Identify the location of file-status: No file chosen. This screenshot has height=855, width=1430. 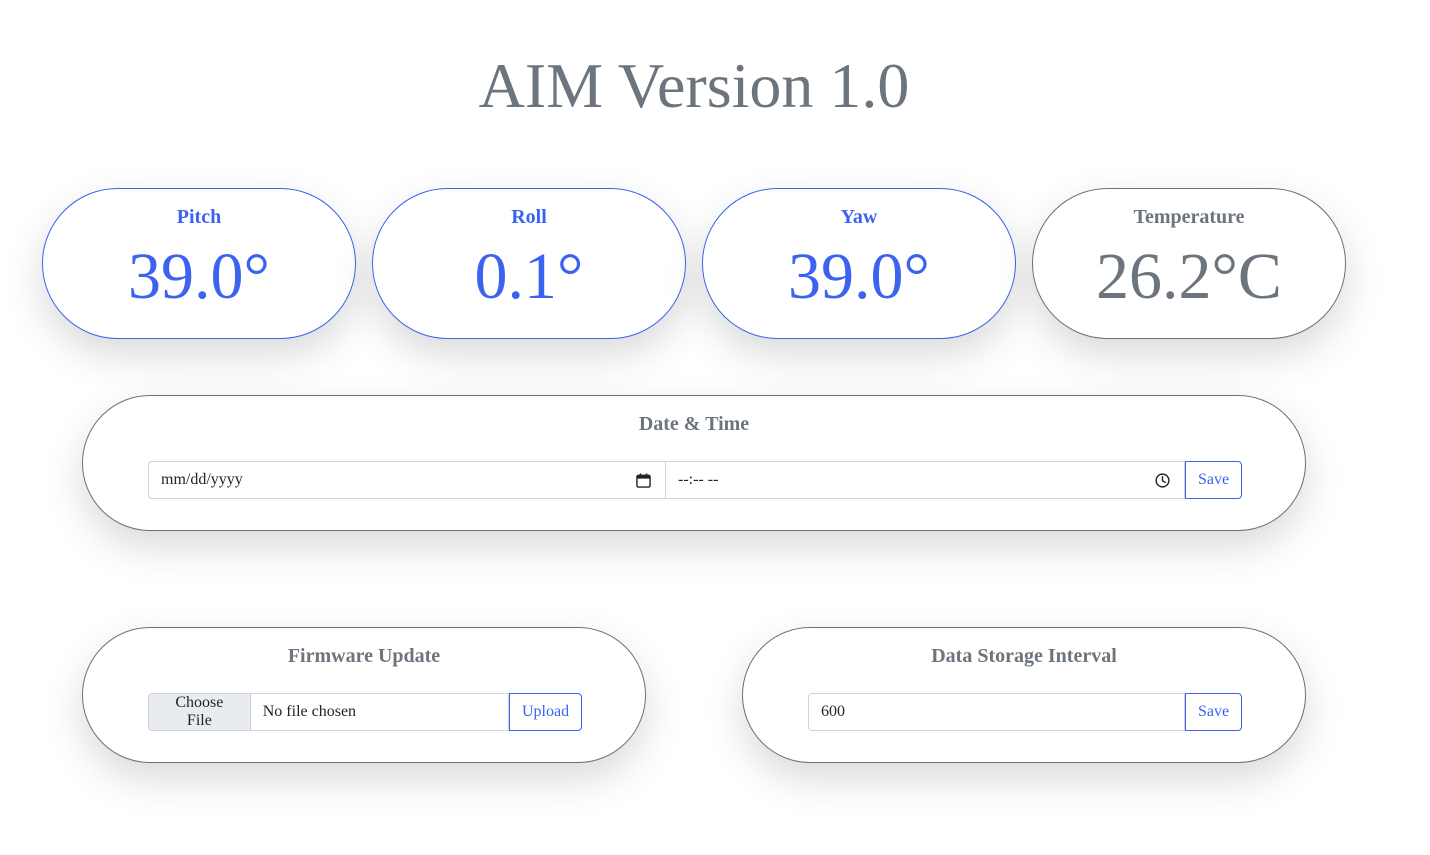
(379, 712).